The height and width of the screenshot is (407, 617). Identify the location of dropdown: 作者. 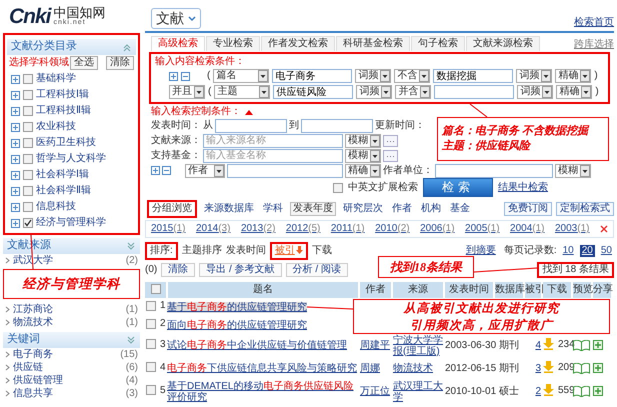
(205, 171).